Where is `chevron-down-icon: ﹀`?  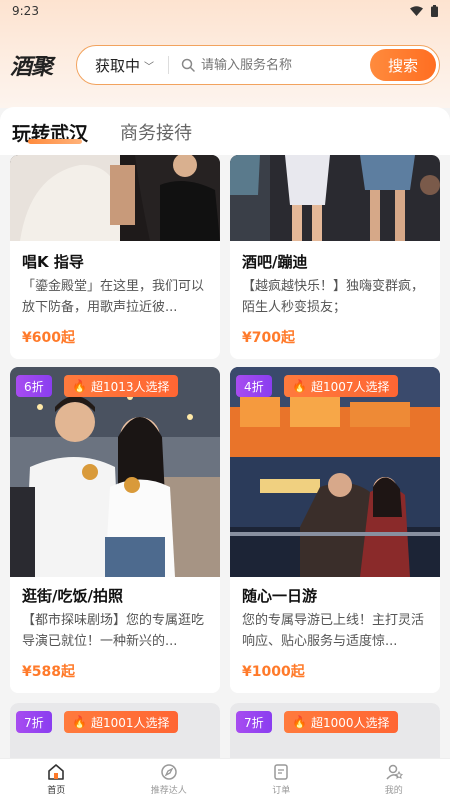
chevron-down-icon: ﹀ is located at coordinates (149, 67).